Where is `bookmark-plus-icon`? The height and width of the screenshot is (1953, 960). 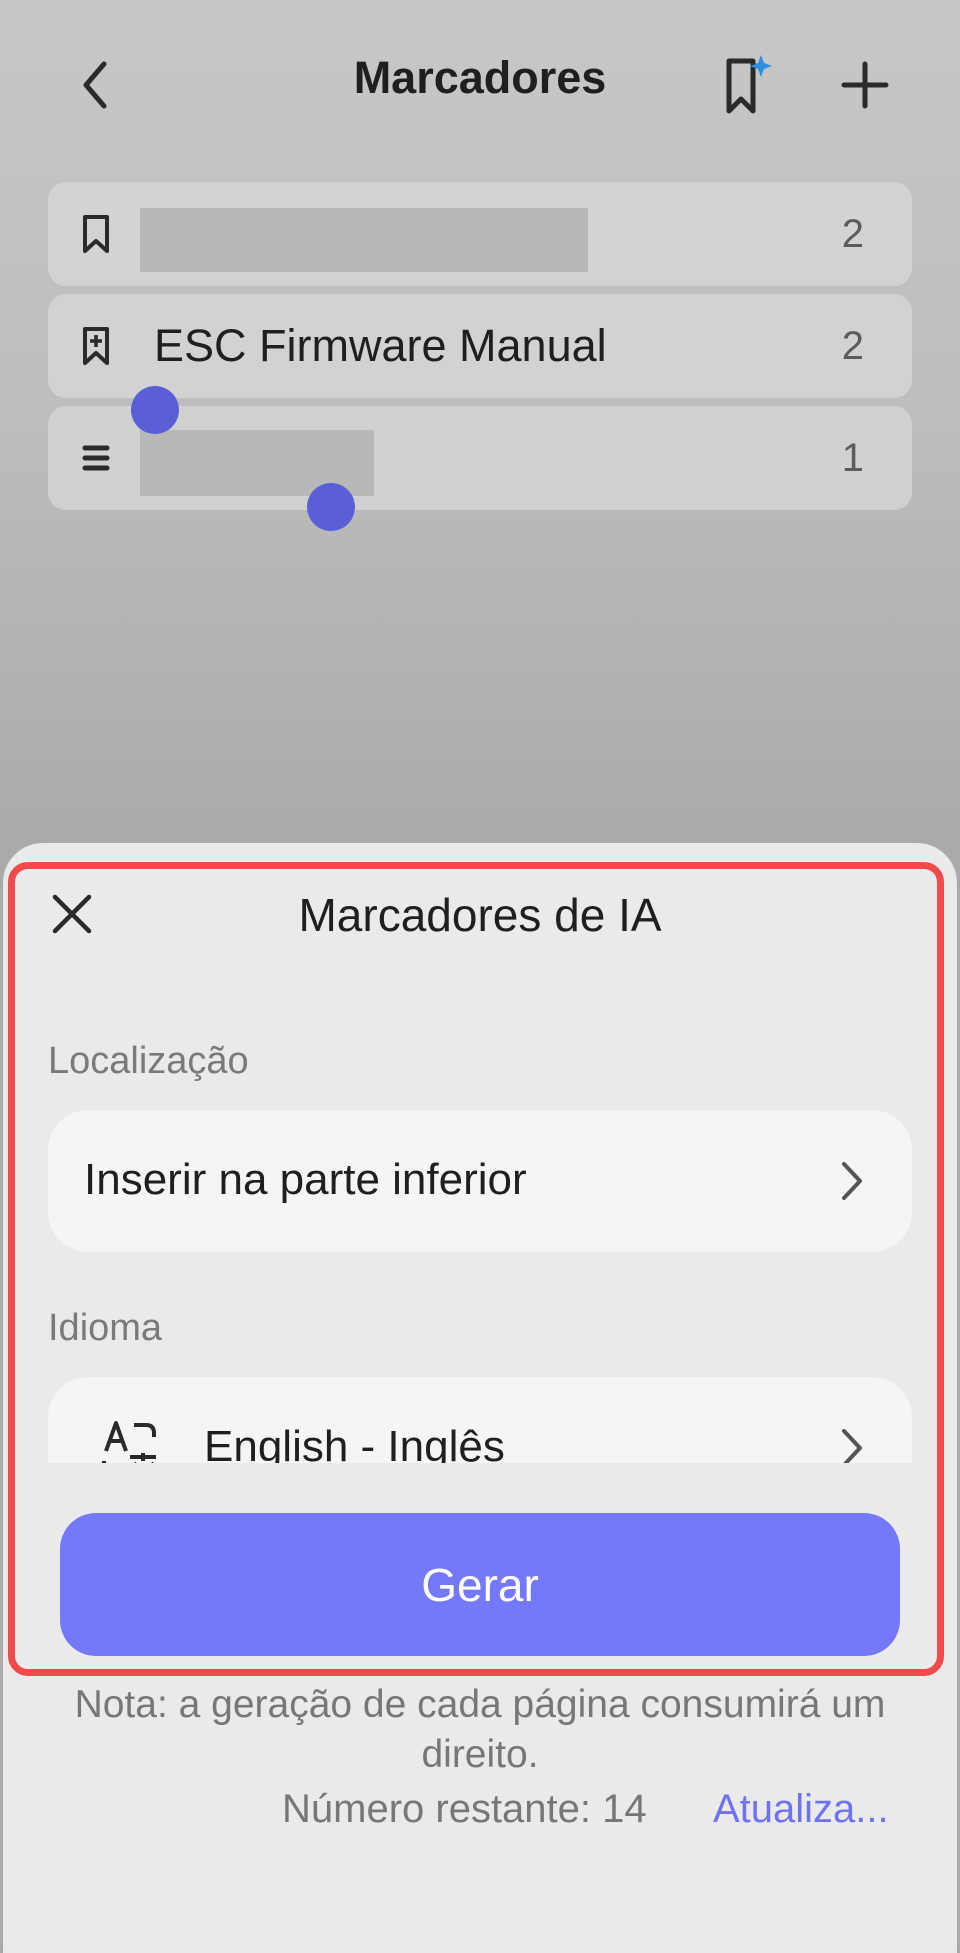
bookmark-plus-icon is located at coordinates (96, 346).